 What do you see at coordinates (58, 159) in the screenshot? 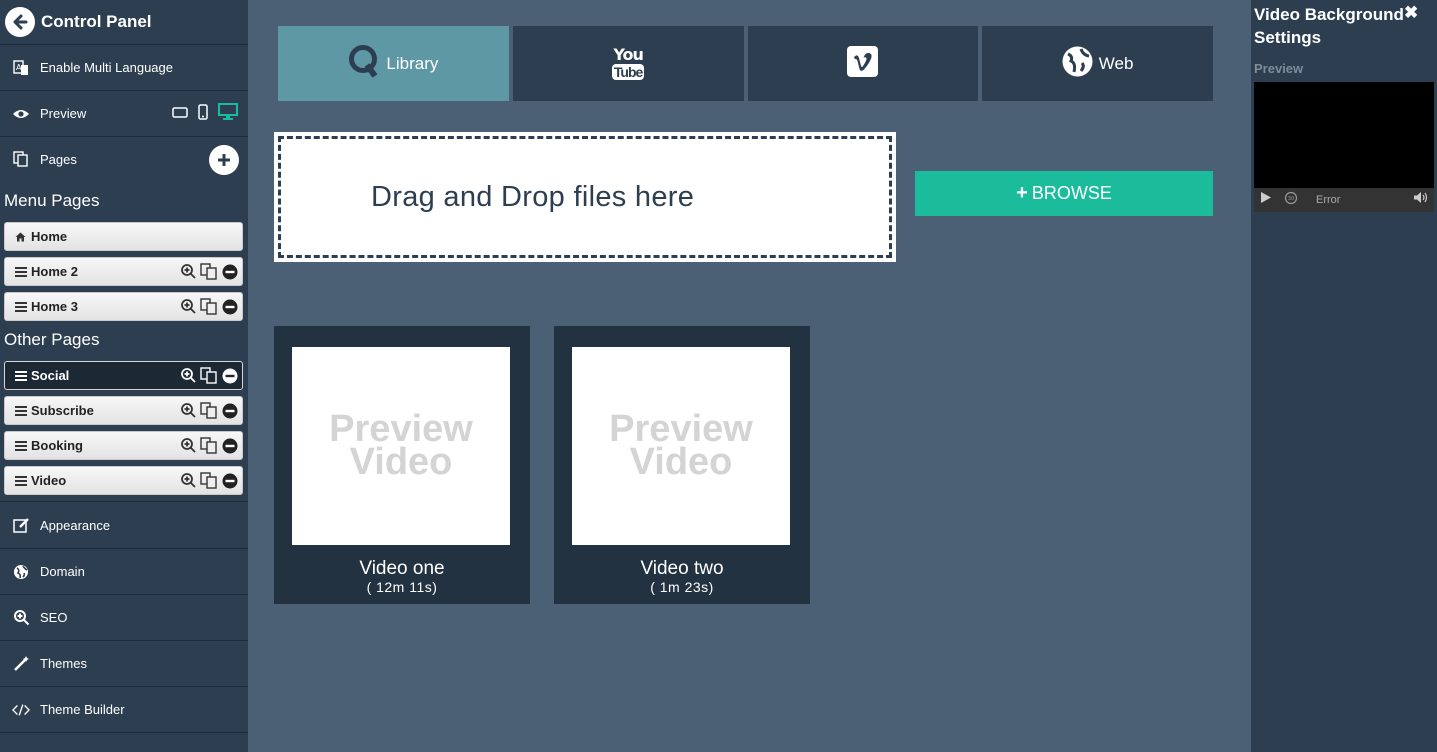
I see `pages-label: Pages` at bounding box center [58, 159].